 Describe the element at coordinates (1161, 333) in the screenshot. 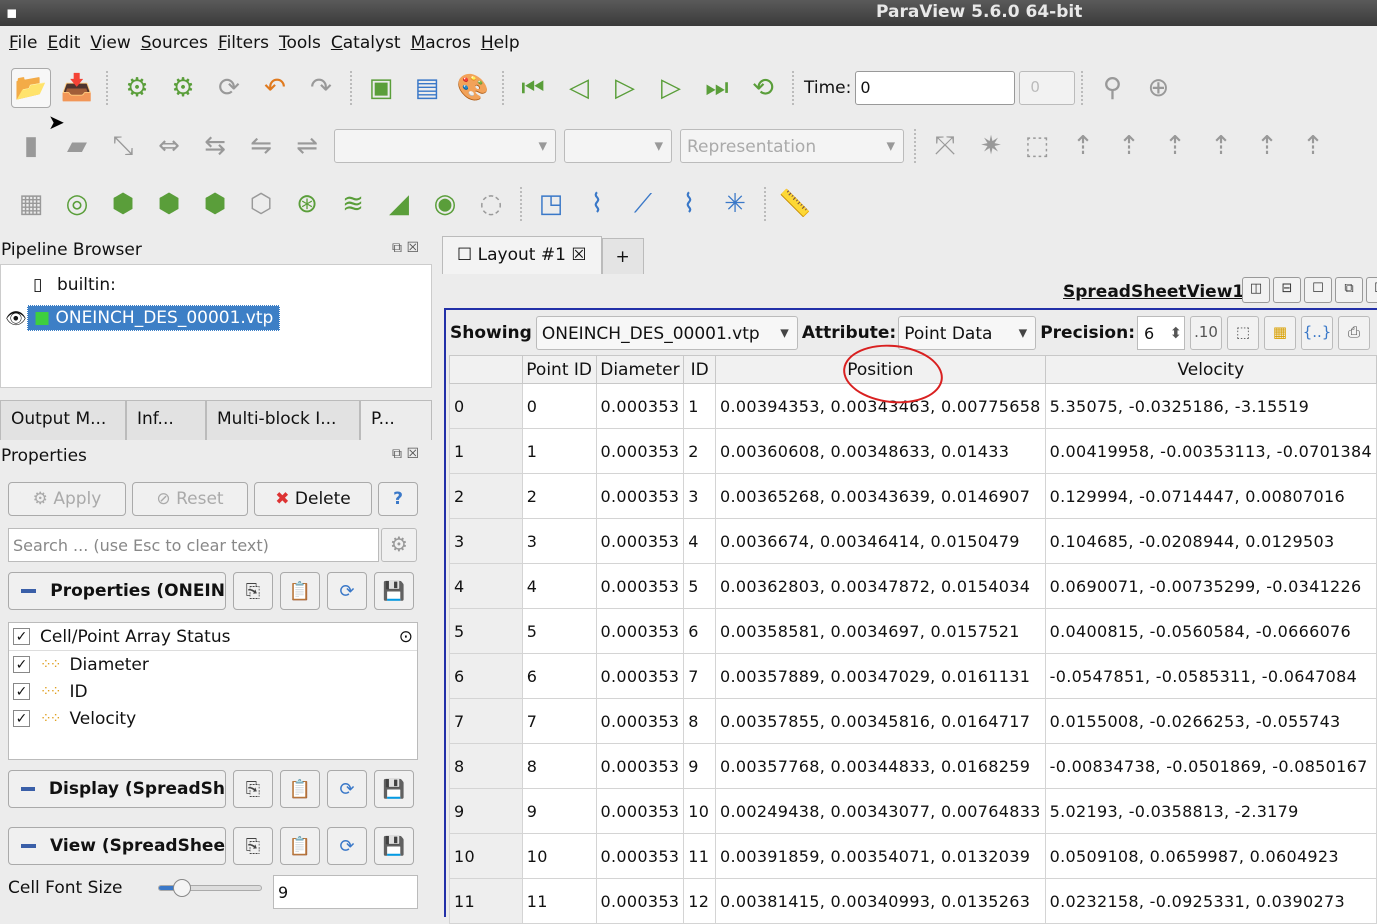

I see `precision-spinbox: 6` at that location.